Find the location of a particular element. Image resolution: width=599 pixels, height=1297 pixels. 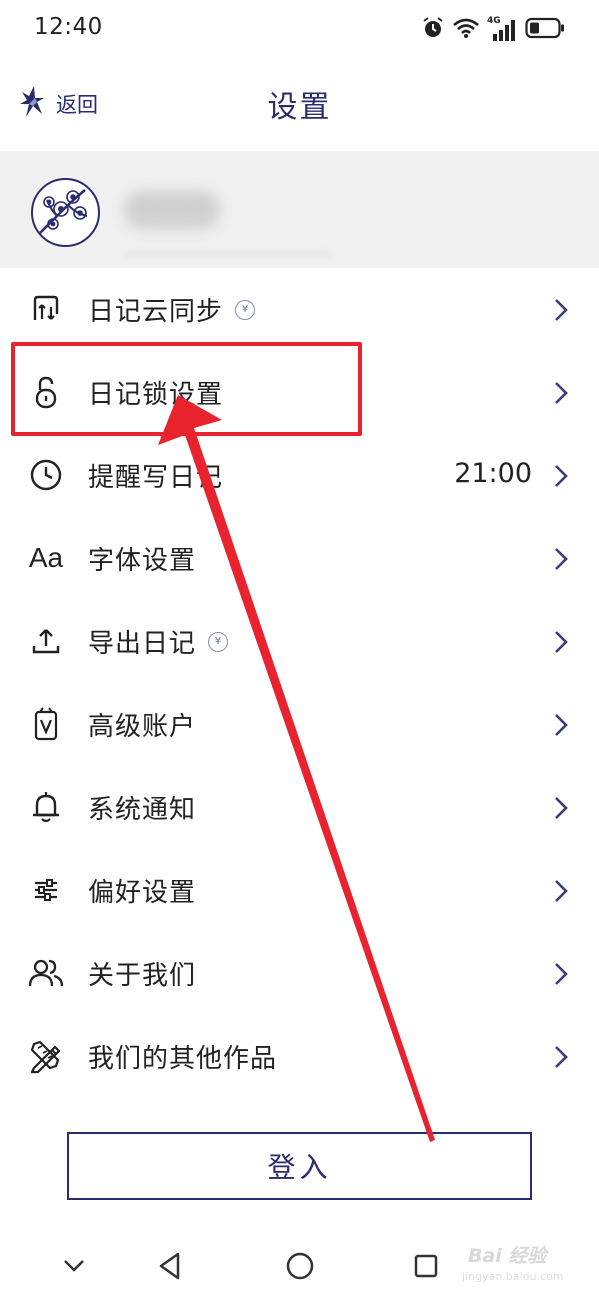

battery-icon is located at coordinates (545, 30).